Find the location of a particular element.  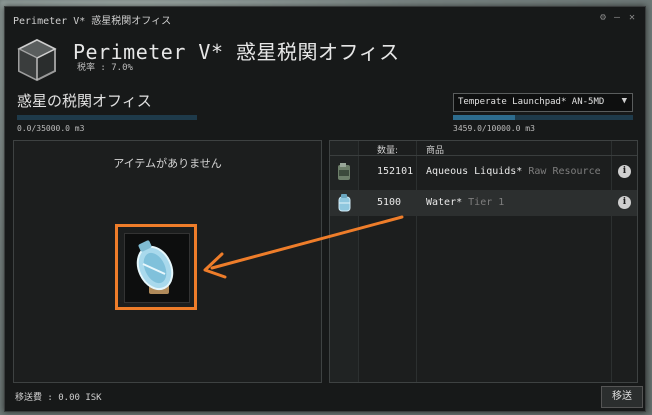

launchpad-select: Temperate Launchpad* AN-5MD ▼ is located at coordinates (543, 102).